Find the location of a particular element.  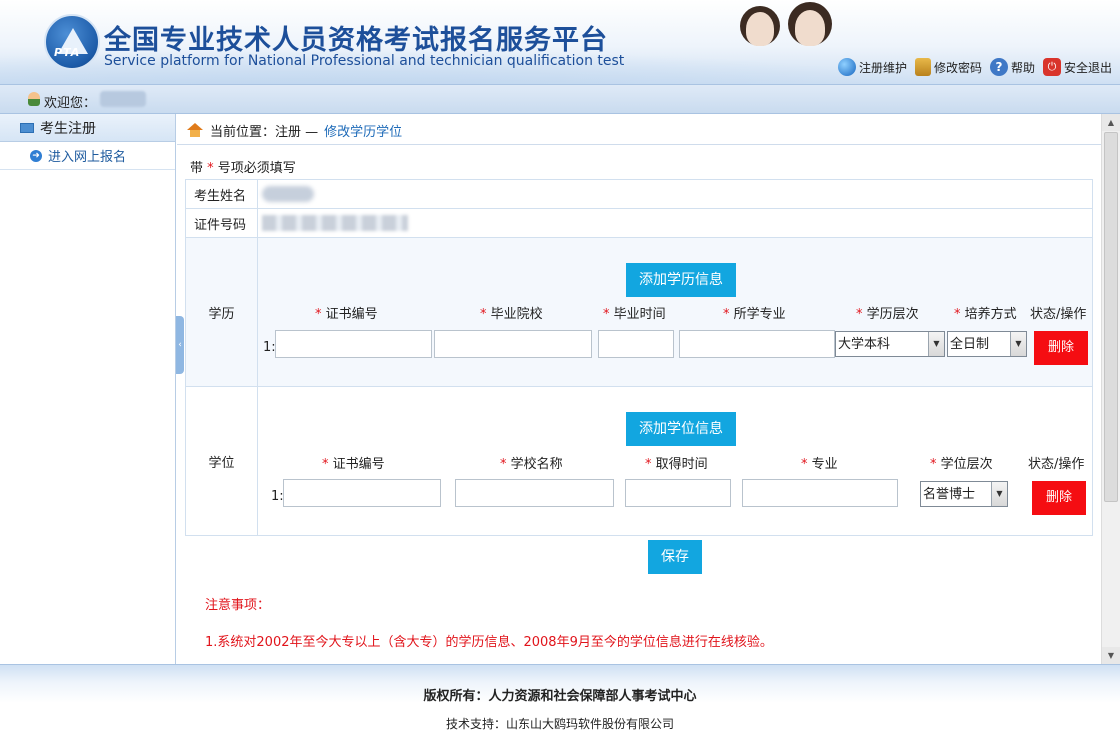

redacted-name is located at coordinates (288, 194).